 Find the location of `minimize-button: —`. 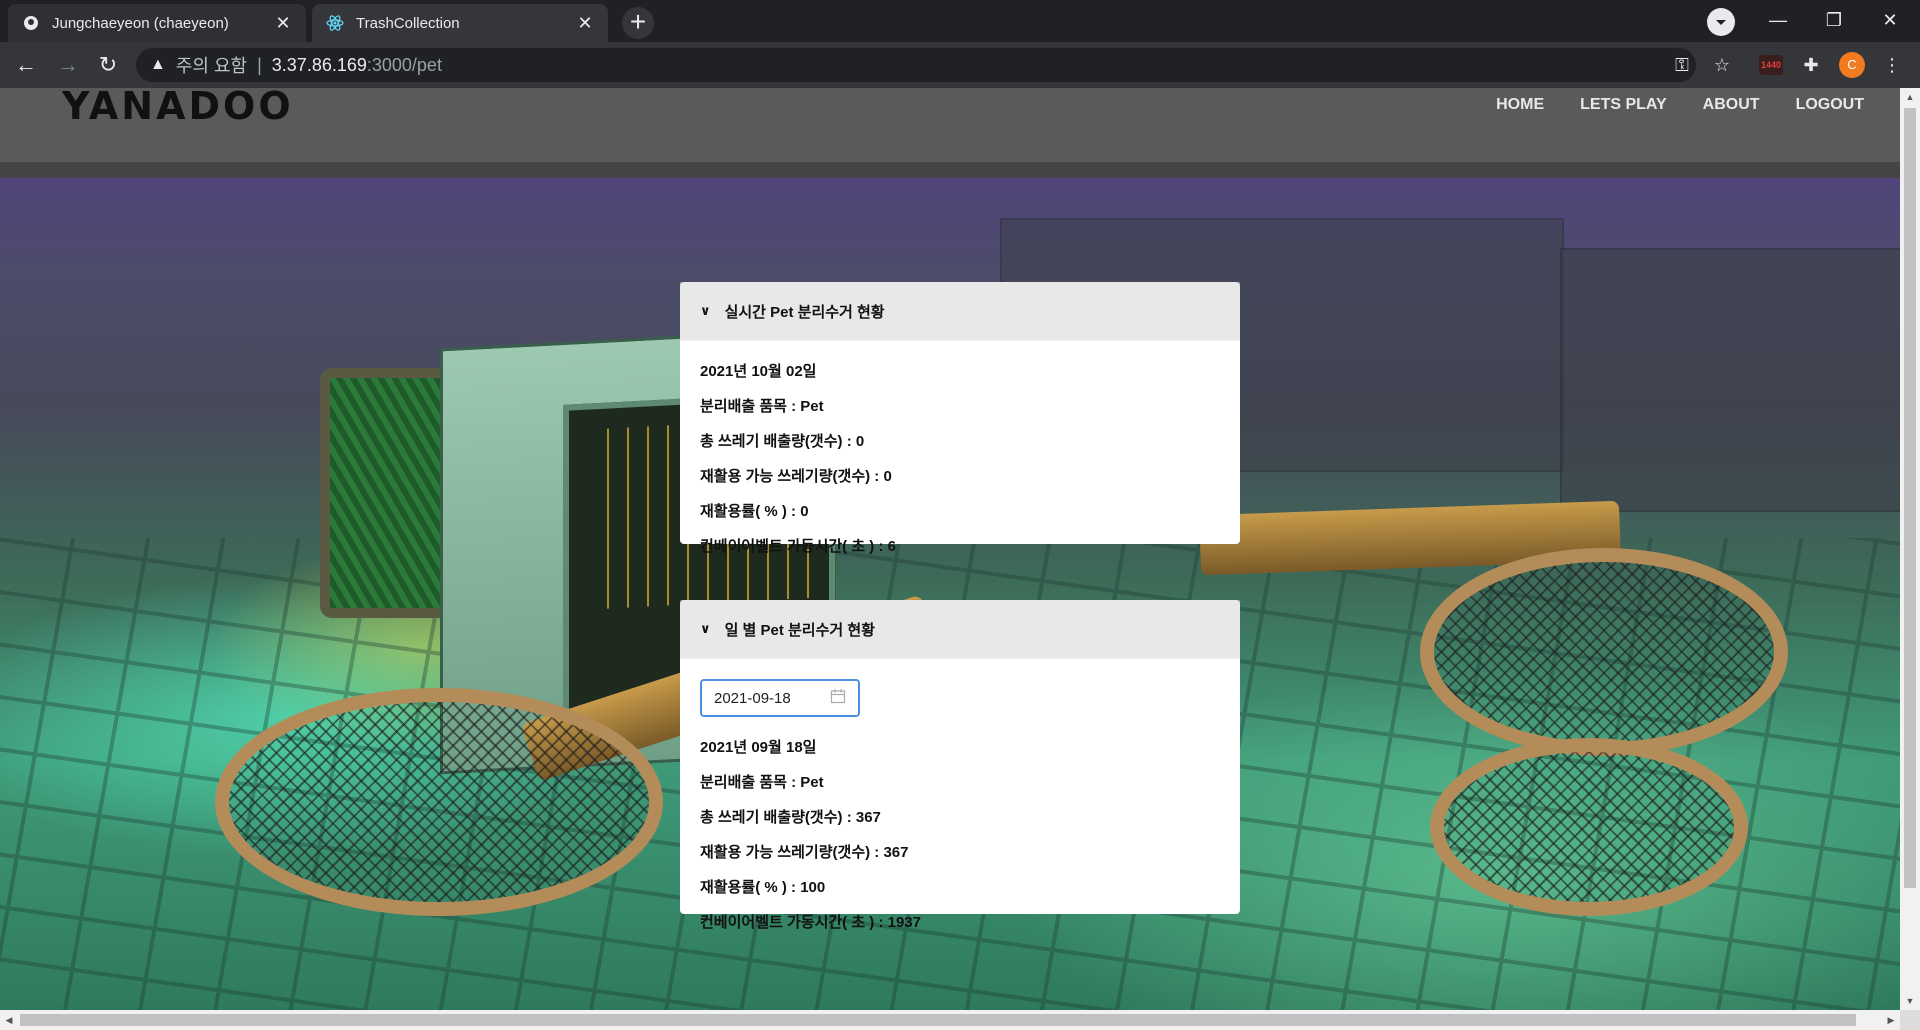

minimize-button: — is located at coordinates (1778, 20).